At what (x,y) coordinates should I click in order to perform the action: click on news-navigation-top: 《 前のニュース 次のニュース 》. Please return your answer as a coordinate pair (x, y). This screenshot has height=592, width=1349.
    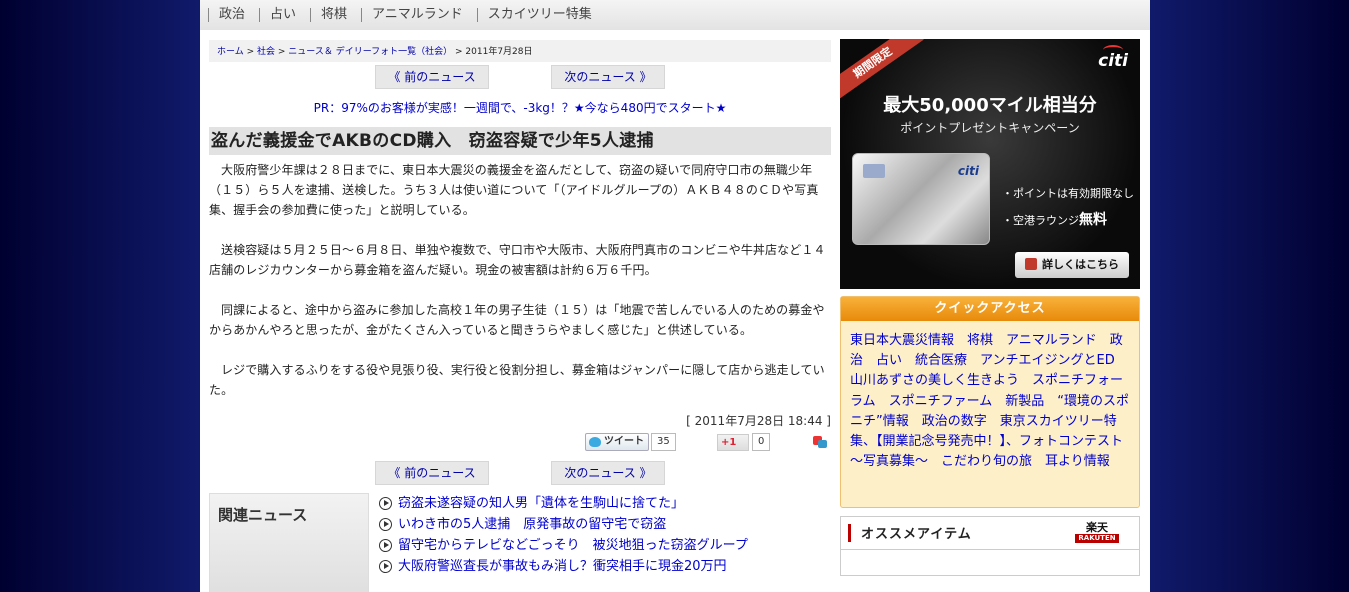
    Looking at the image, I should click on (520, 77).